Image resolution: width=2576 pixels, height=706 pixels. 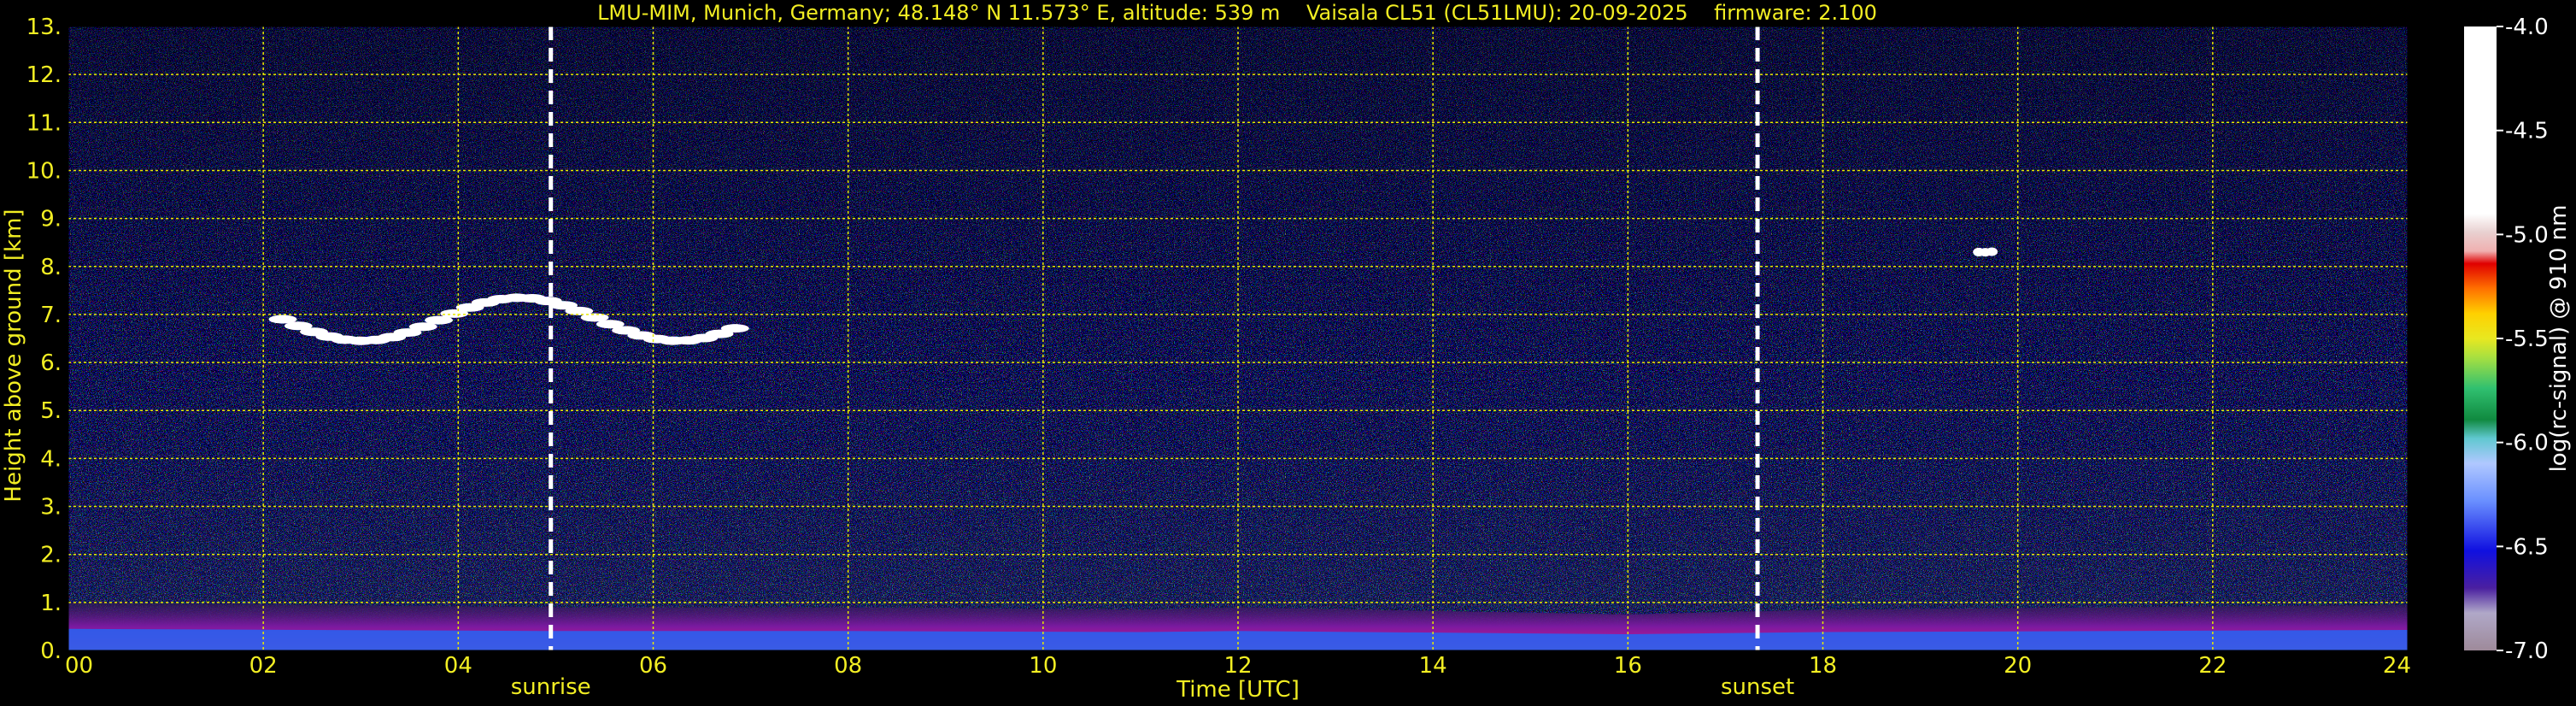 What do you see at coordinates (551, 687) in the screenshot?
I see `sun-event-label: sunrise` at bounding box center [551, 687].